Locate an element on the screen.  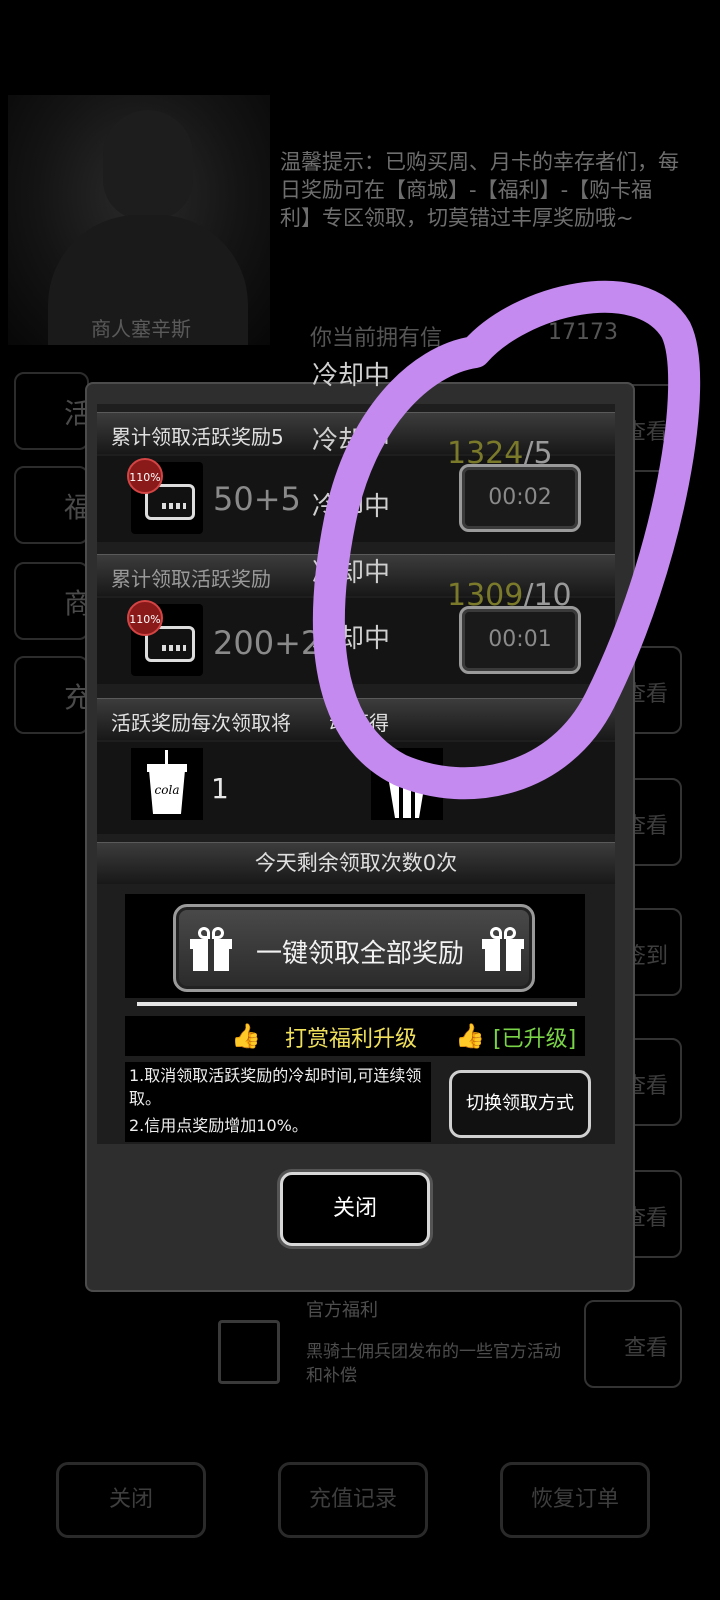
decorative-divider is located at coordinates (357, 1004).